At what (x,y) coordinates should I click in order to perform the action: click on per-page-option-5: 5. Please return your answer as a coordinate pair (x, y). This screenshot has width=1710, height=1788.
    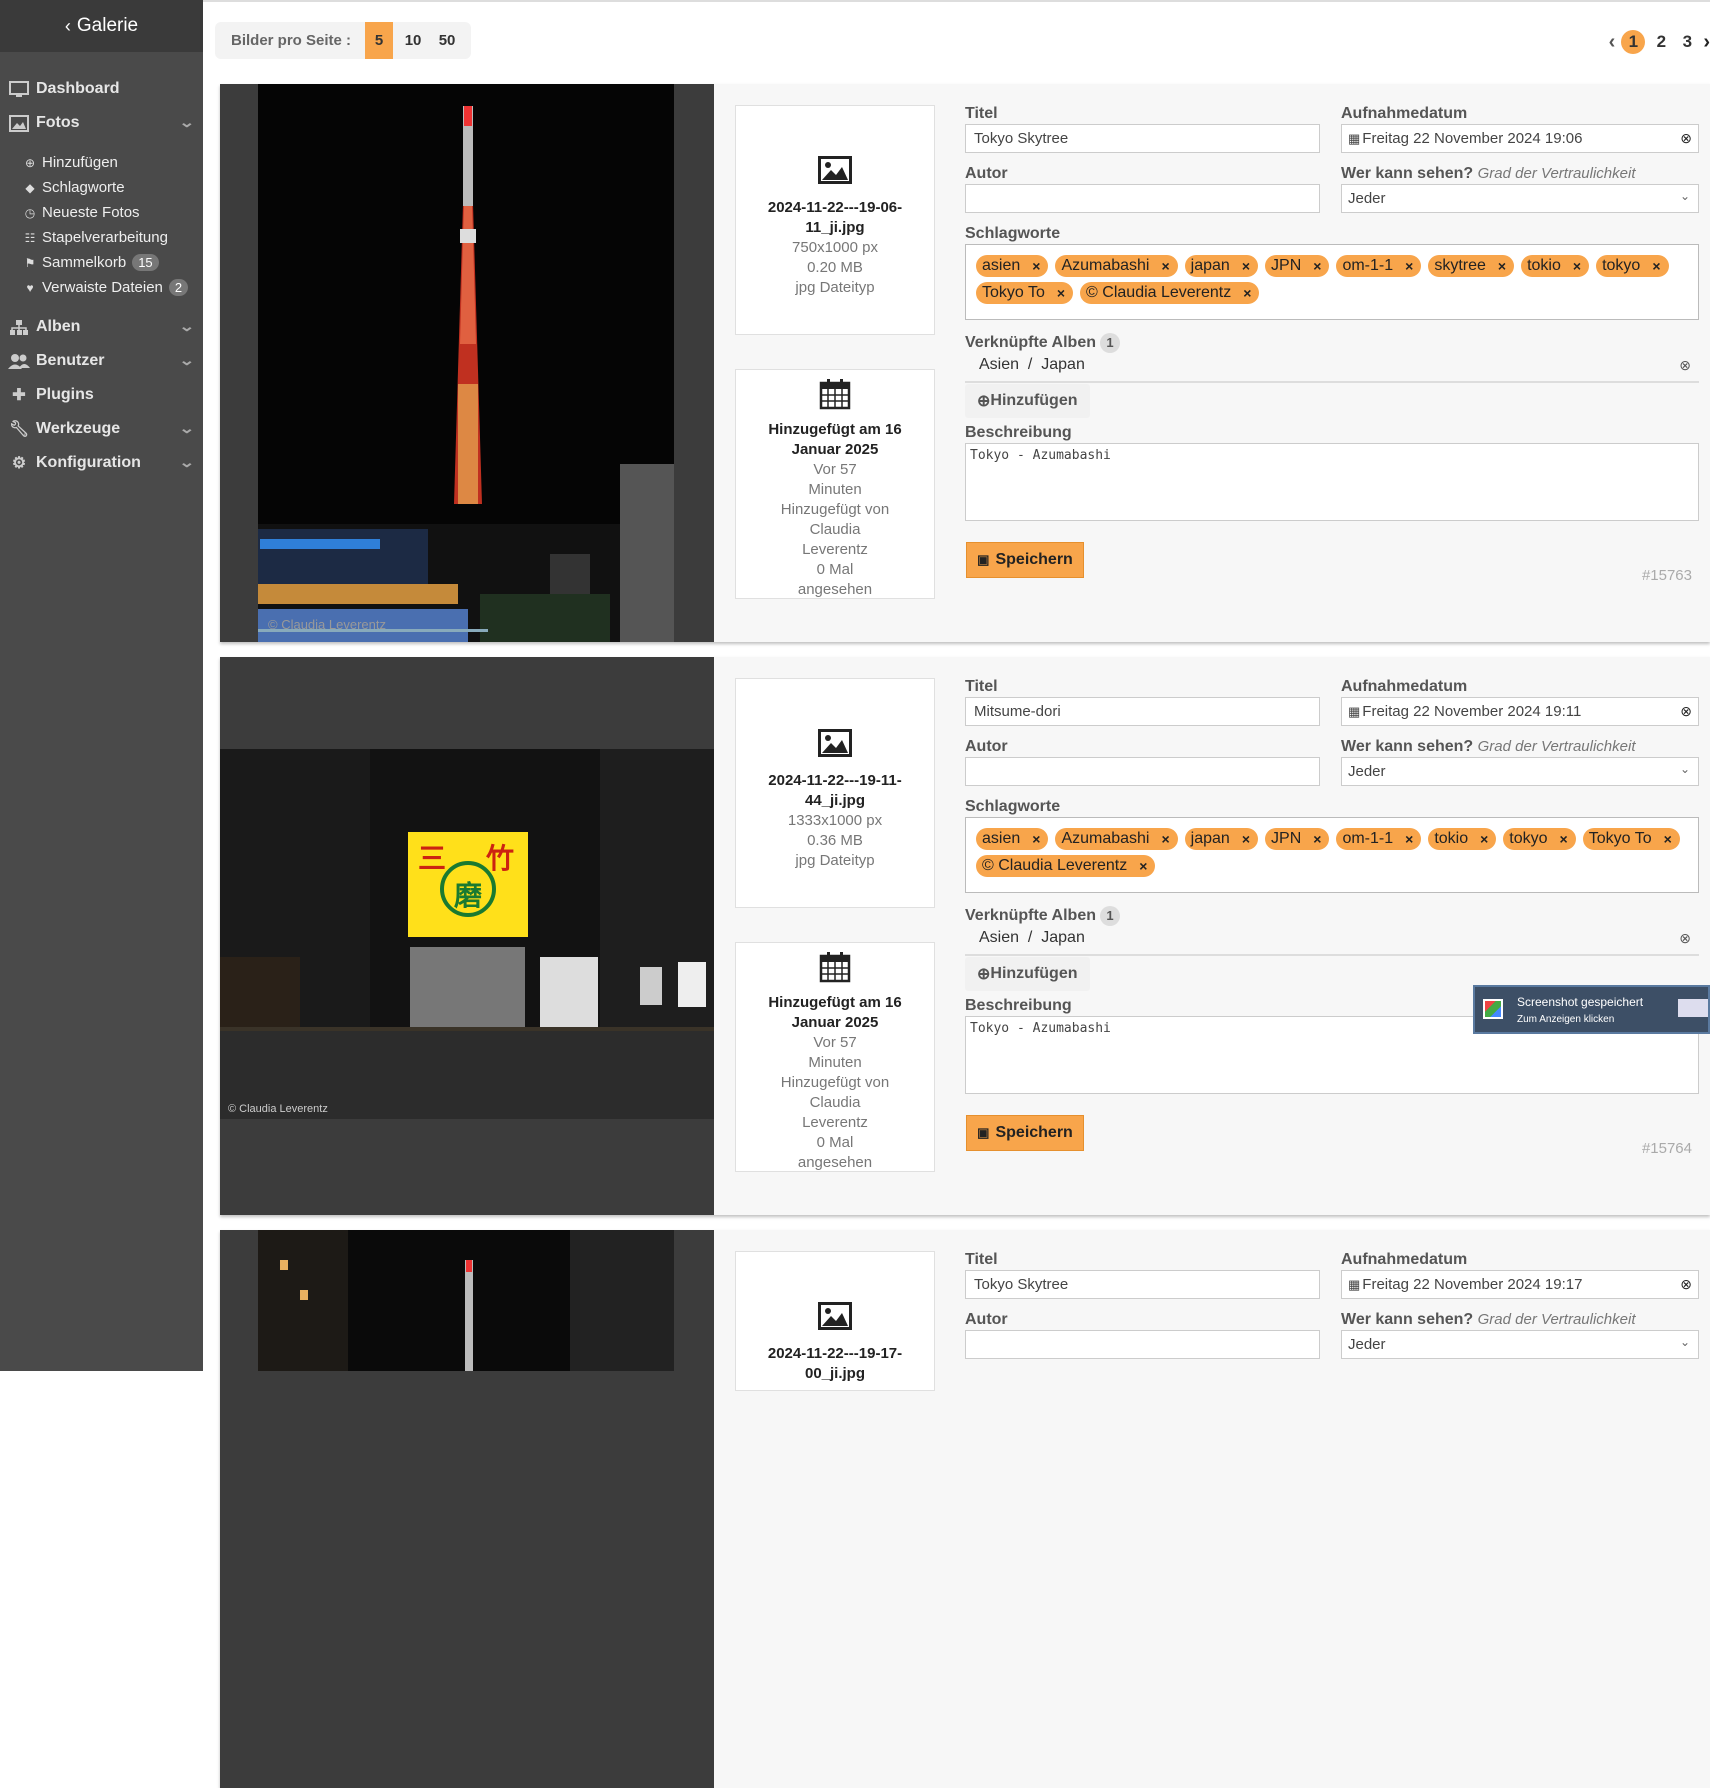
    Looking at the image, I should click on (379, 40).